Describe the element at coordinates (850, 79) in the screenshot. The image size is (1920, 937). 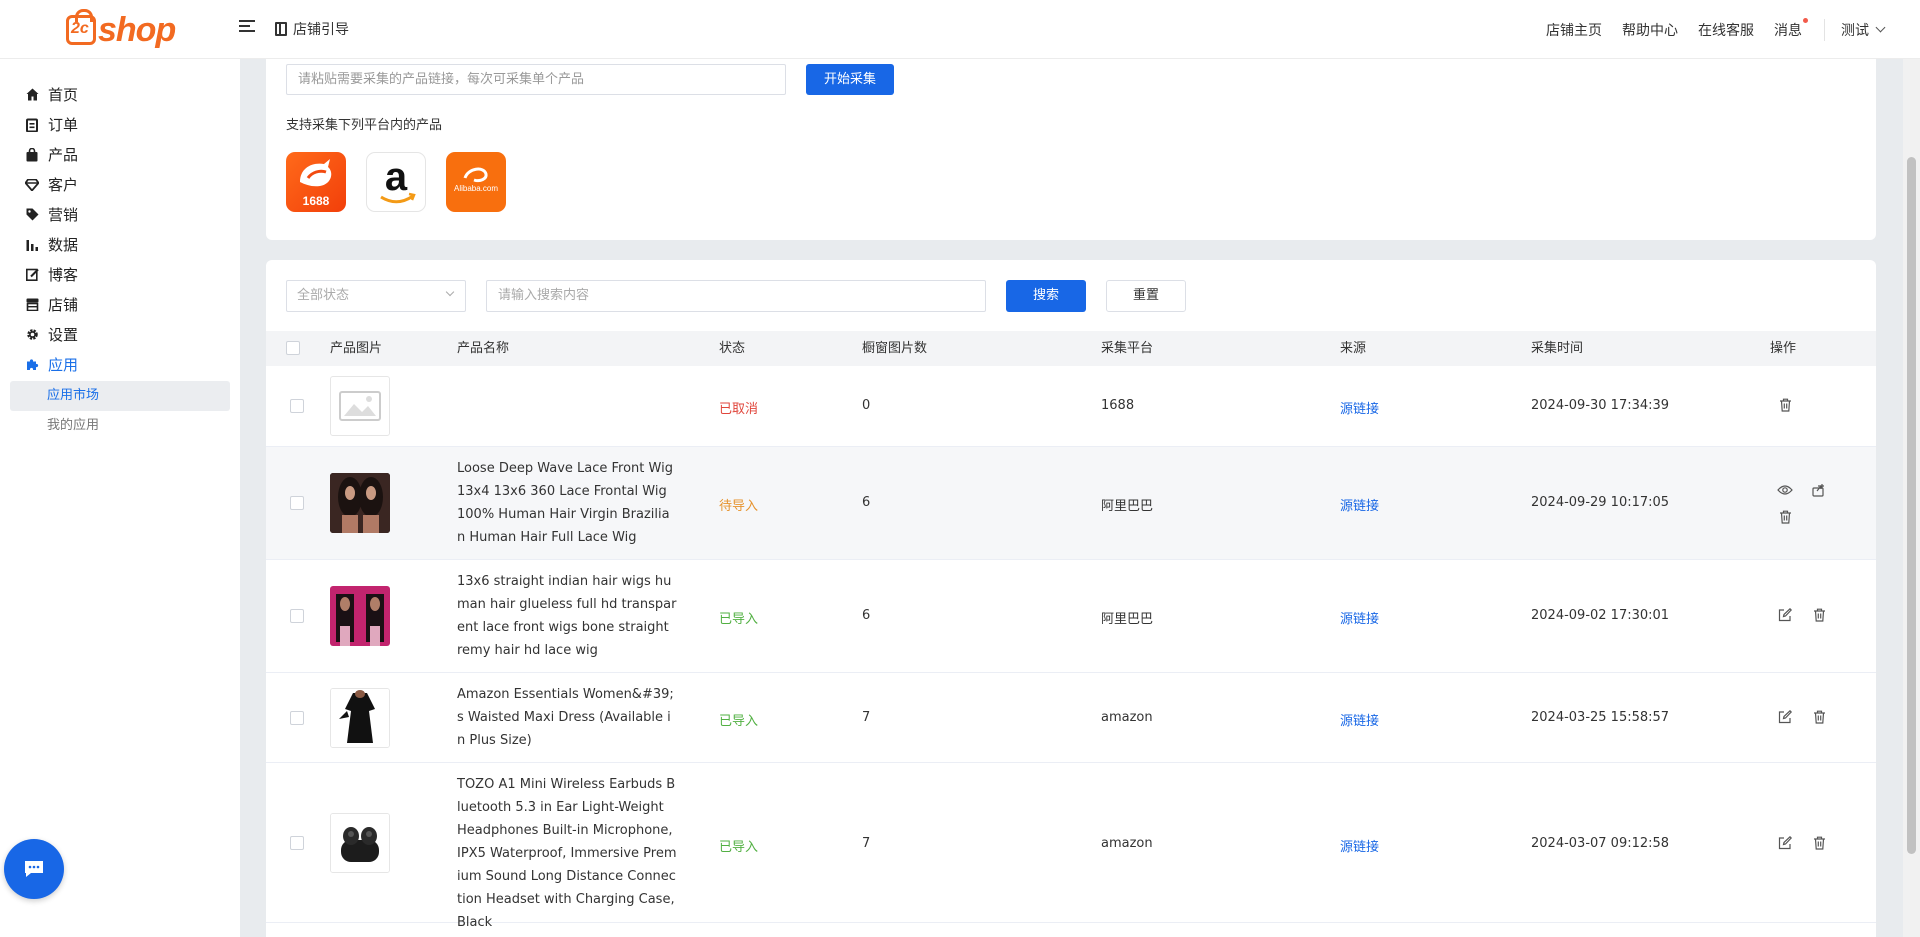
I see `start-collect-button: 开始采集` at that location.